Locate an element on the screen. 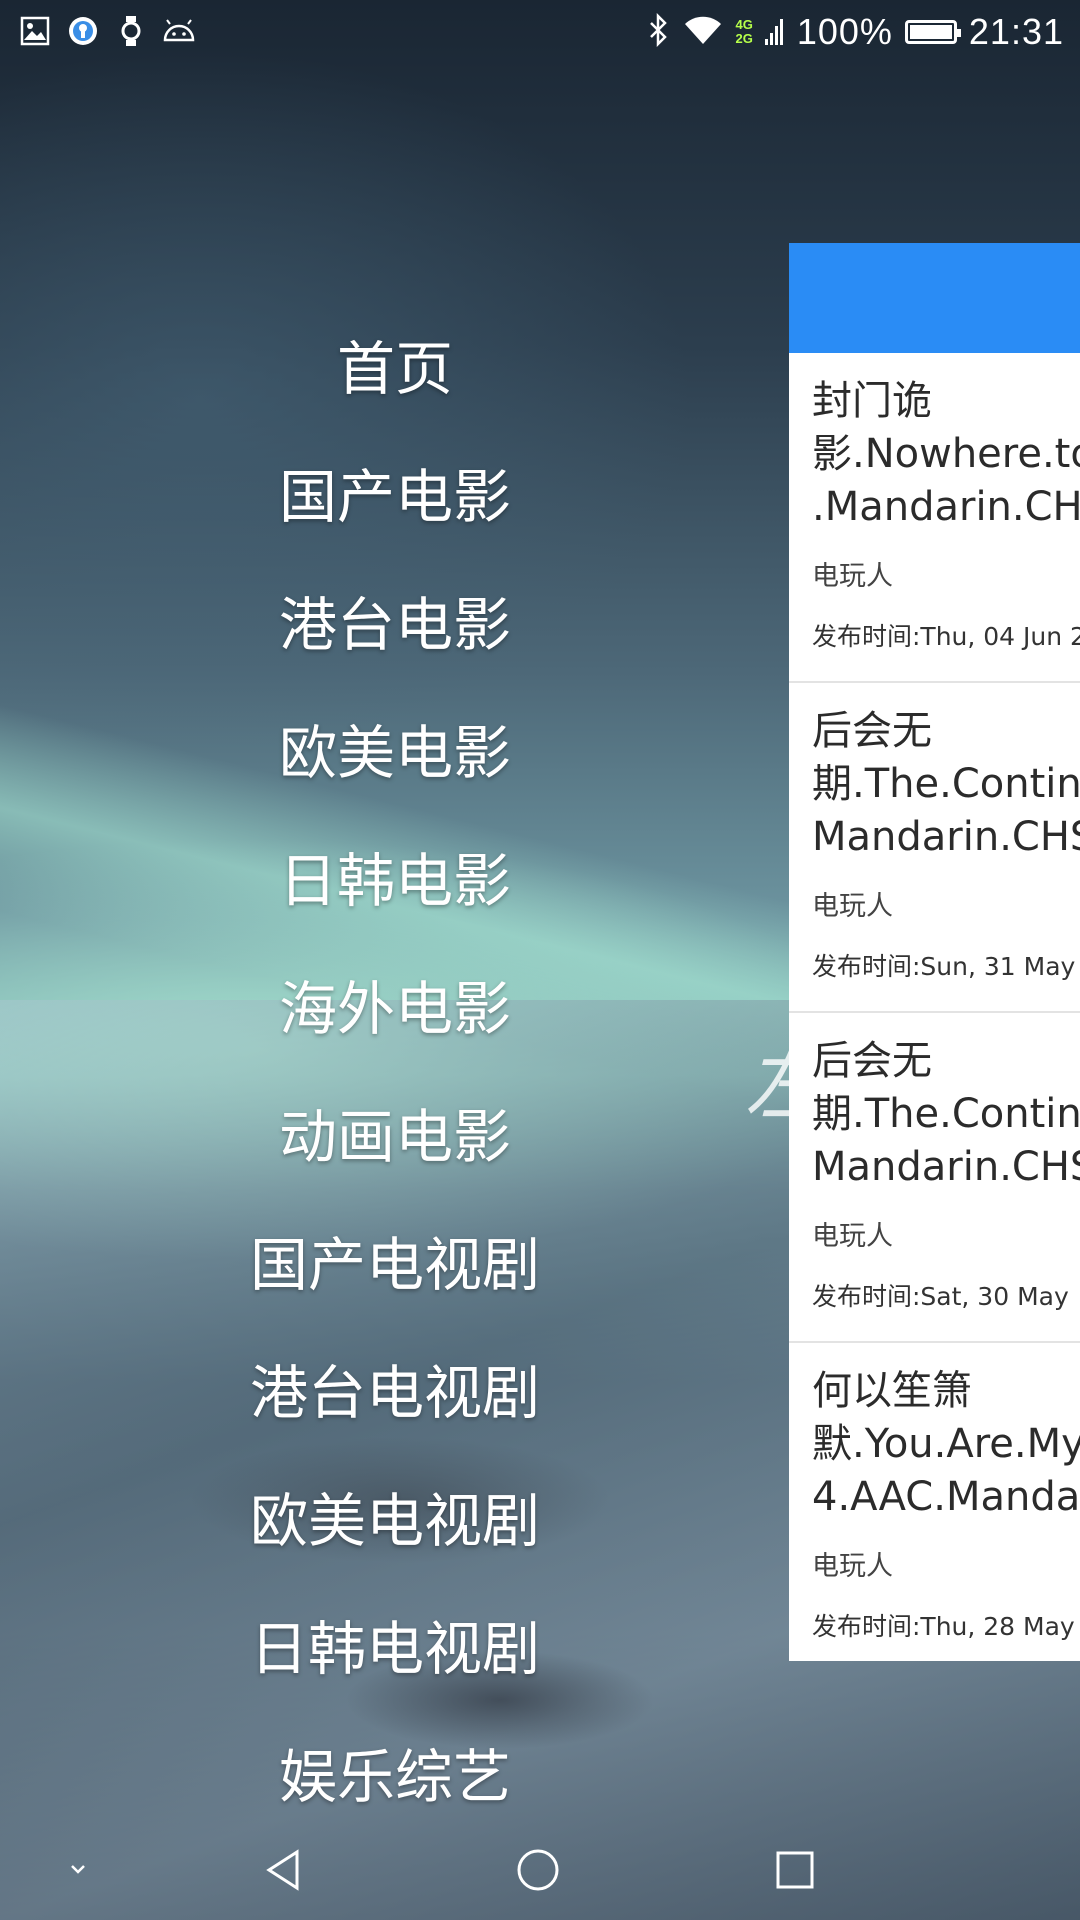  watch-icon is located at coordinates (131, 31).